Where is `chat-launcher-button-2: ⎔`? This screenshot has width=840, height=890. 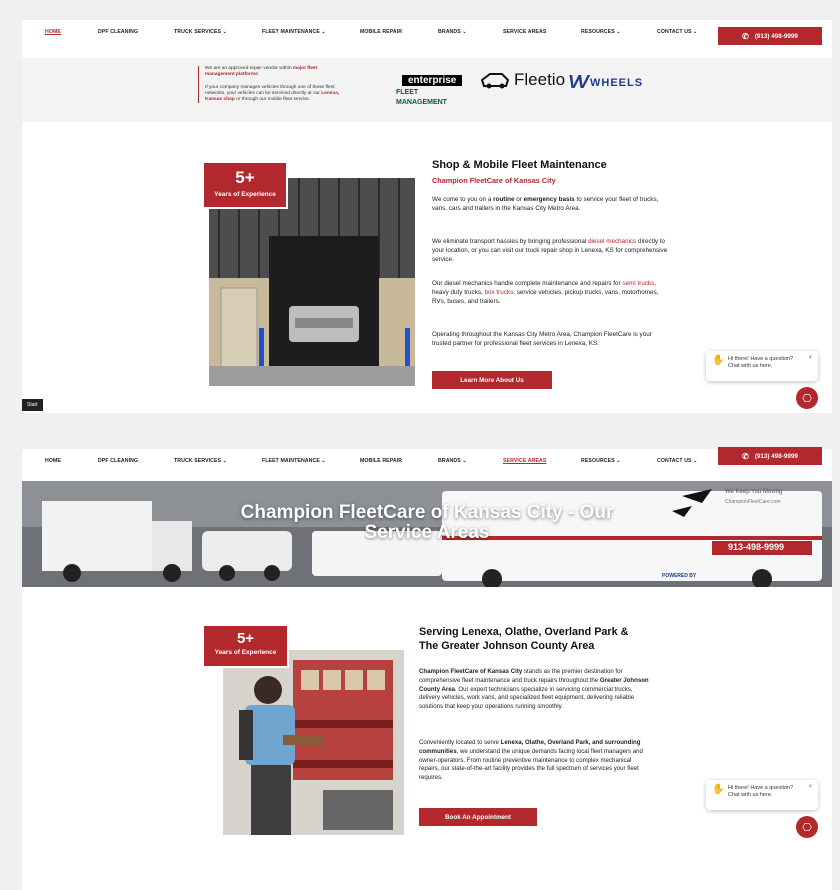 chat-launcher-button-2: ⎔ is located at coordinates (807, 827).